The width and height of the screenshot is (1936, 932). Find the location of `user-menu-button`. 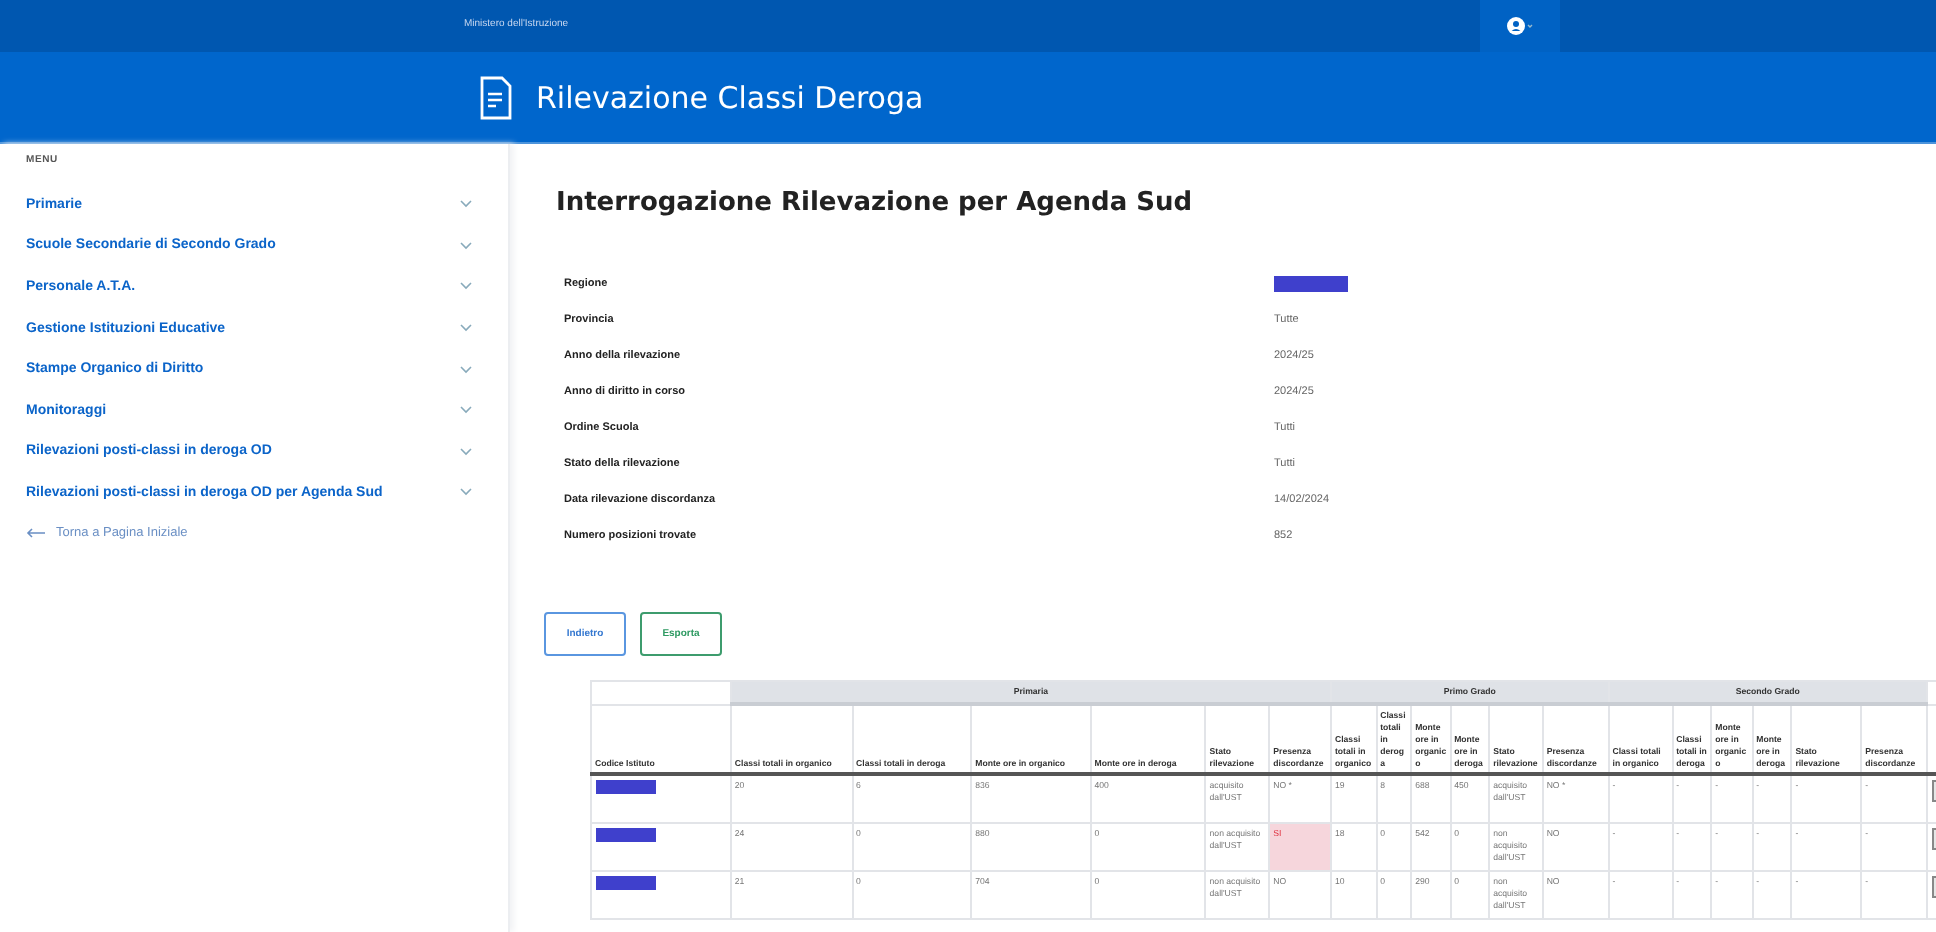

user-menu-button is located at coordinates (1520, 26).